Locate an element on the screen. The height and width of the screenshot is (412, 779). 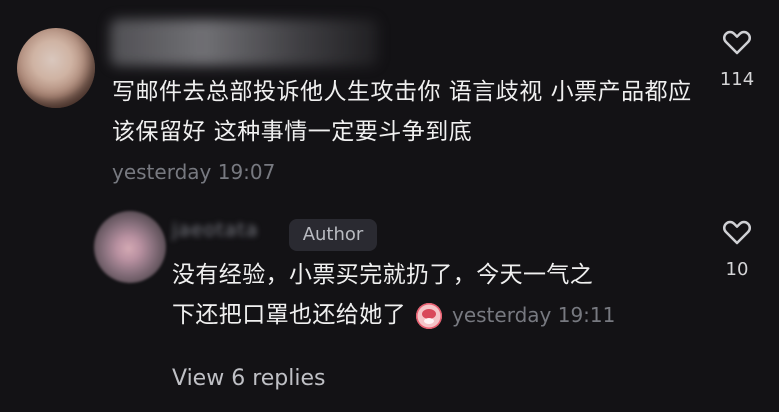
commenter-avatar is located at coordinates (56, 68).